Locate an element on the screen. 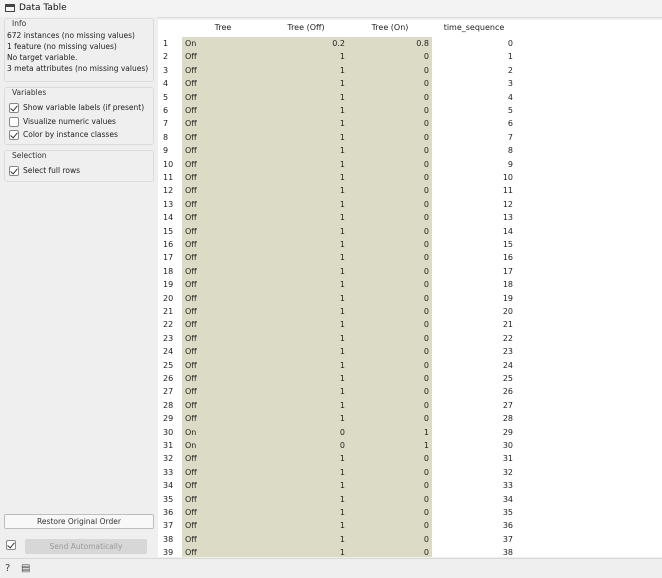 This screenshot has height=578, width=662. cell-time-sequence: 10 is located at coordinates (474, 178).